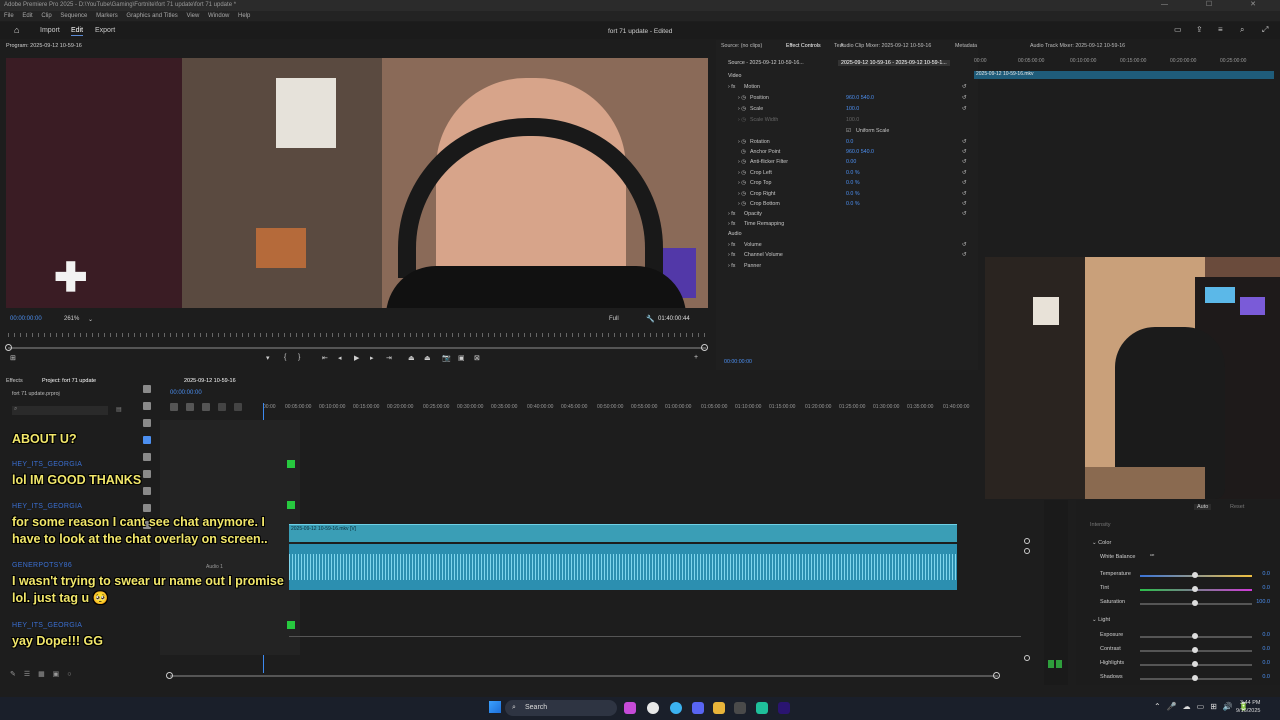 The image size is (1280, 720). What do you see at coordinates (740, 708) in the screenshot?
I see `calculator-icon` at bounding box center [740, 708].